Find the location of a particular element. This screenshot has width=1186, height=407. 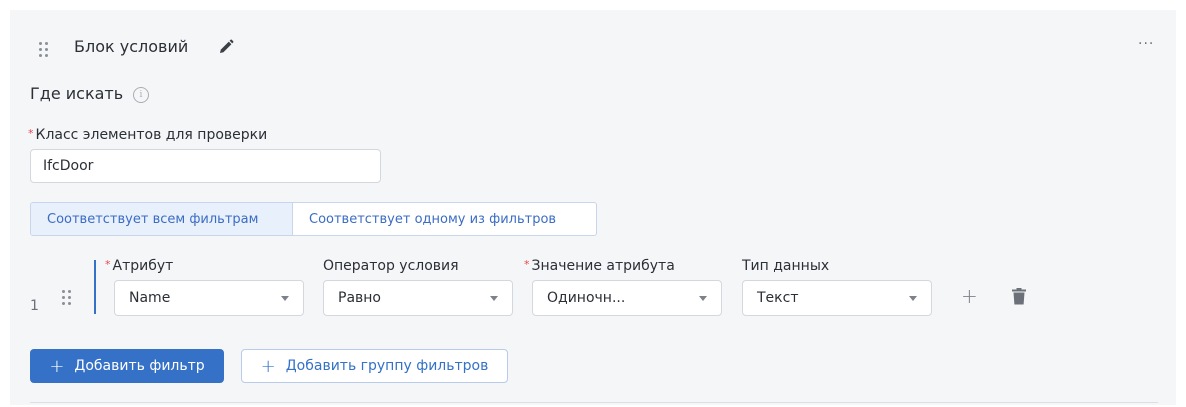

data-type-value: Текст is located at coordinates (778, 298).